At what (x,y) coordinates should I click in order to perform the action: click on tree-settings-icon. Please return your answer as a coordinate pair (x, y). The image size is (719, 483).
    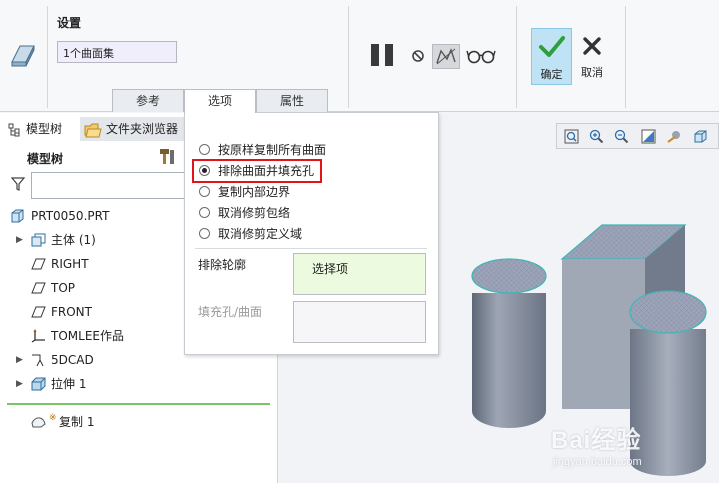
    Looking at the image, I should click on (167, 156).